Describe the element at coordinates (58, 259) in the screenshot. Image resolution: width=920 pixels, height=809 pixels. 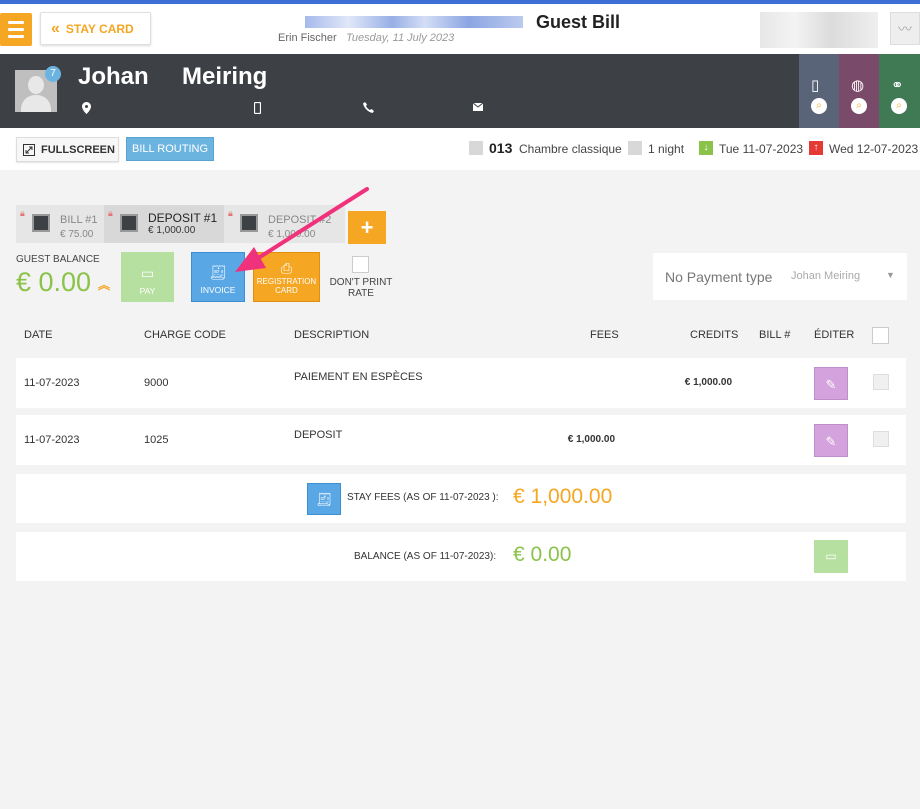
I see `guest-balance-label: GUEST BALANCE` at that location.